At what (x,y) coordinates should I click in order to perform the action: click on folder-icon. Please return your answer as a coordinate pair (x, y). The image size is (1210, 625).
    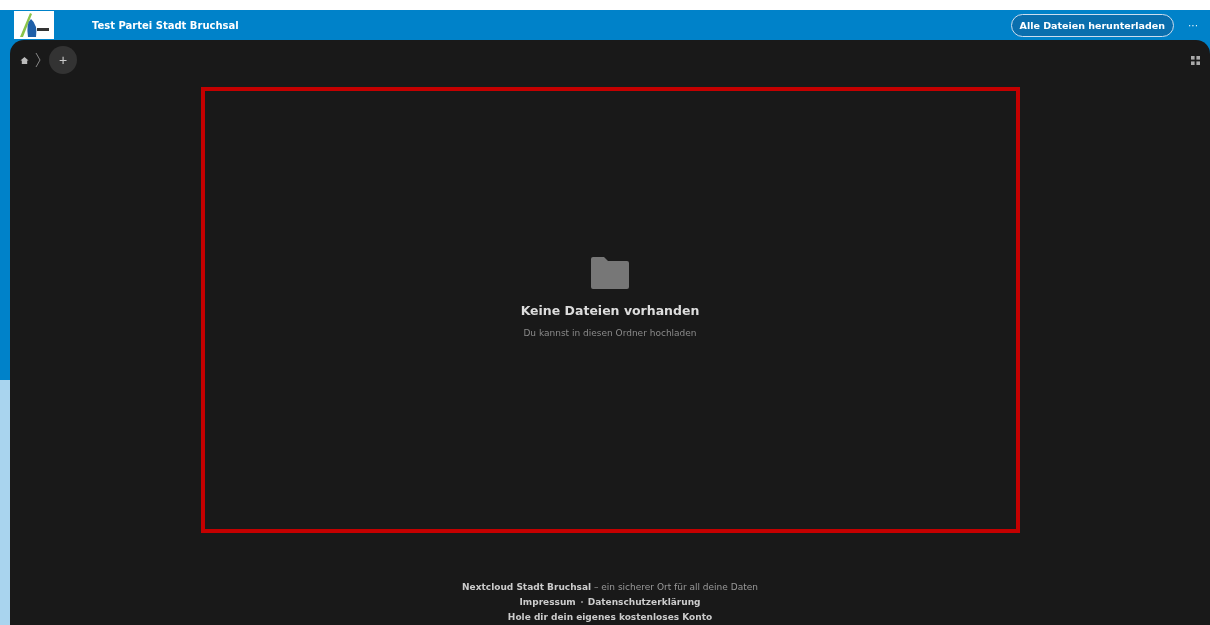
    Looking at the image, I should click on (610, 273).